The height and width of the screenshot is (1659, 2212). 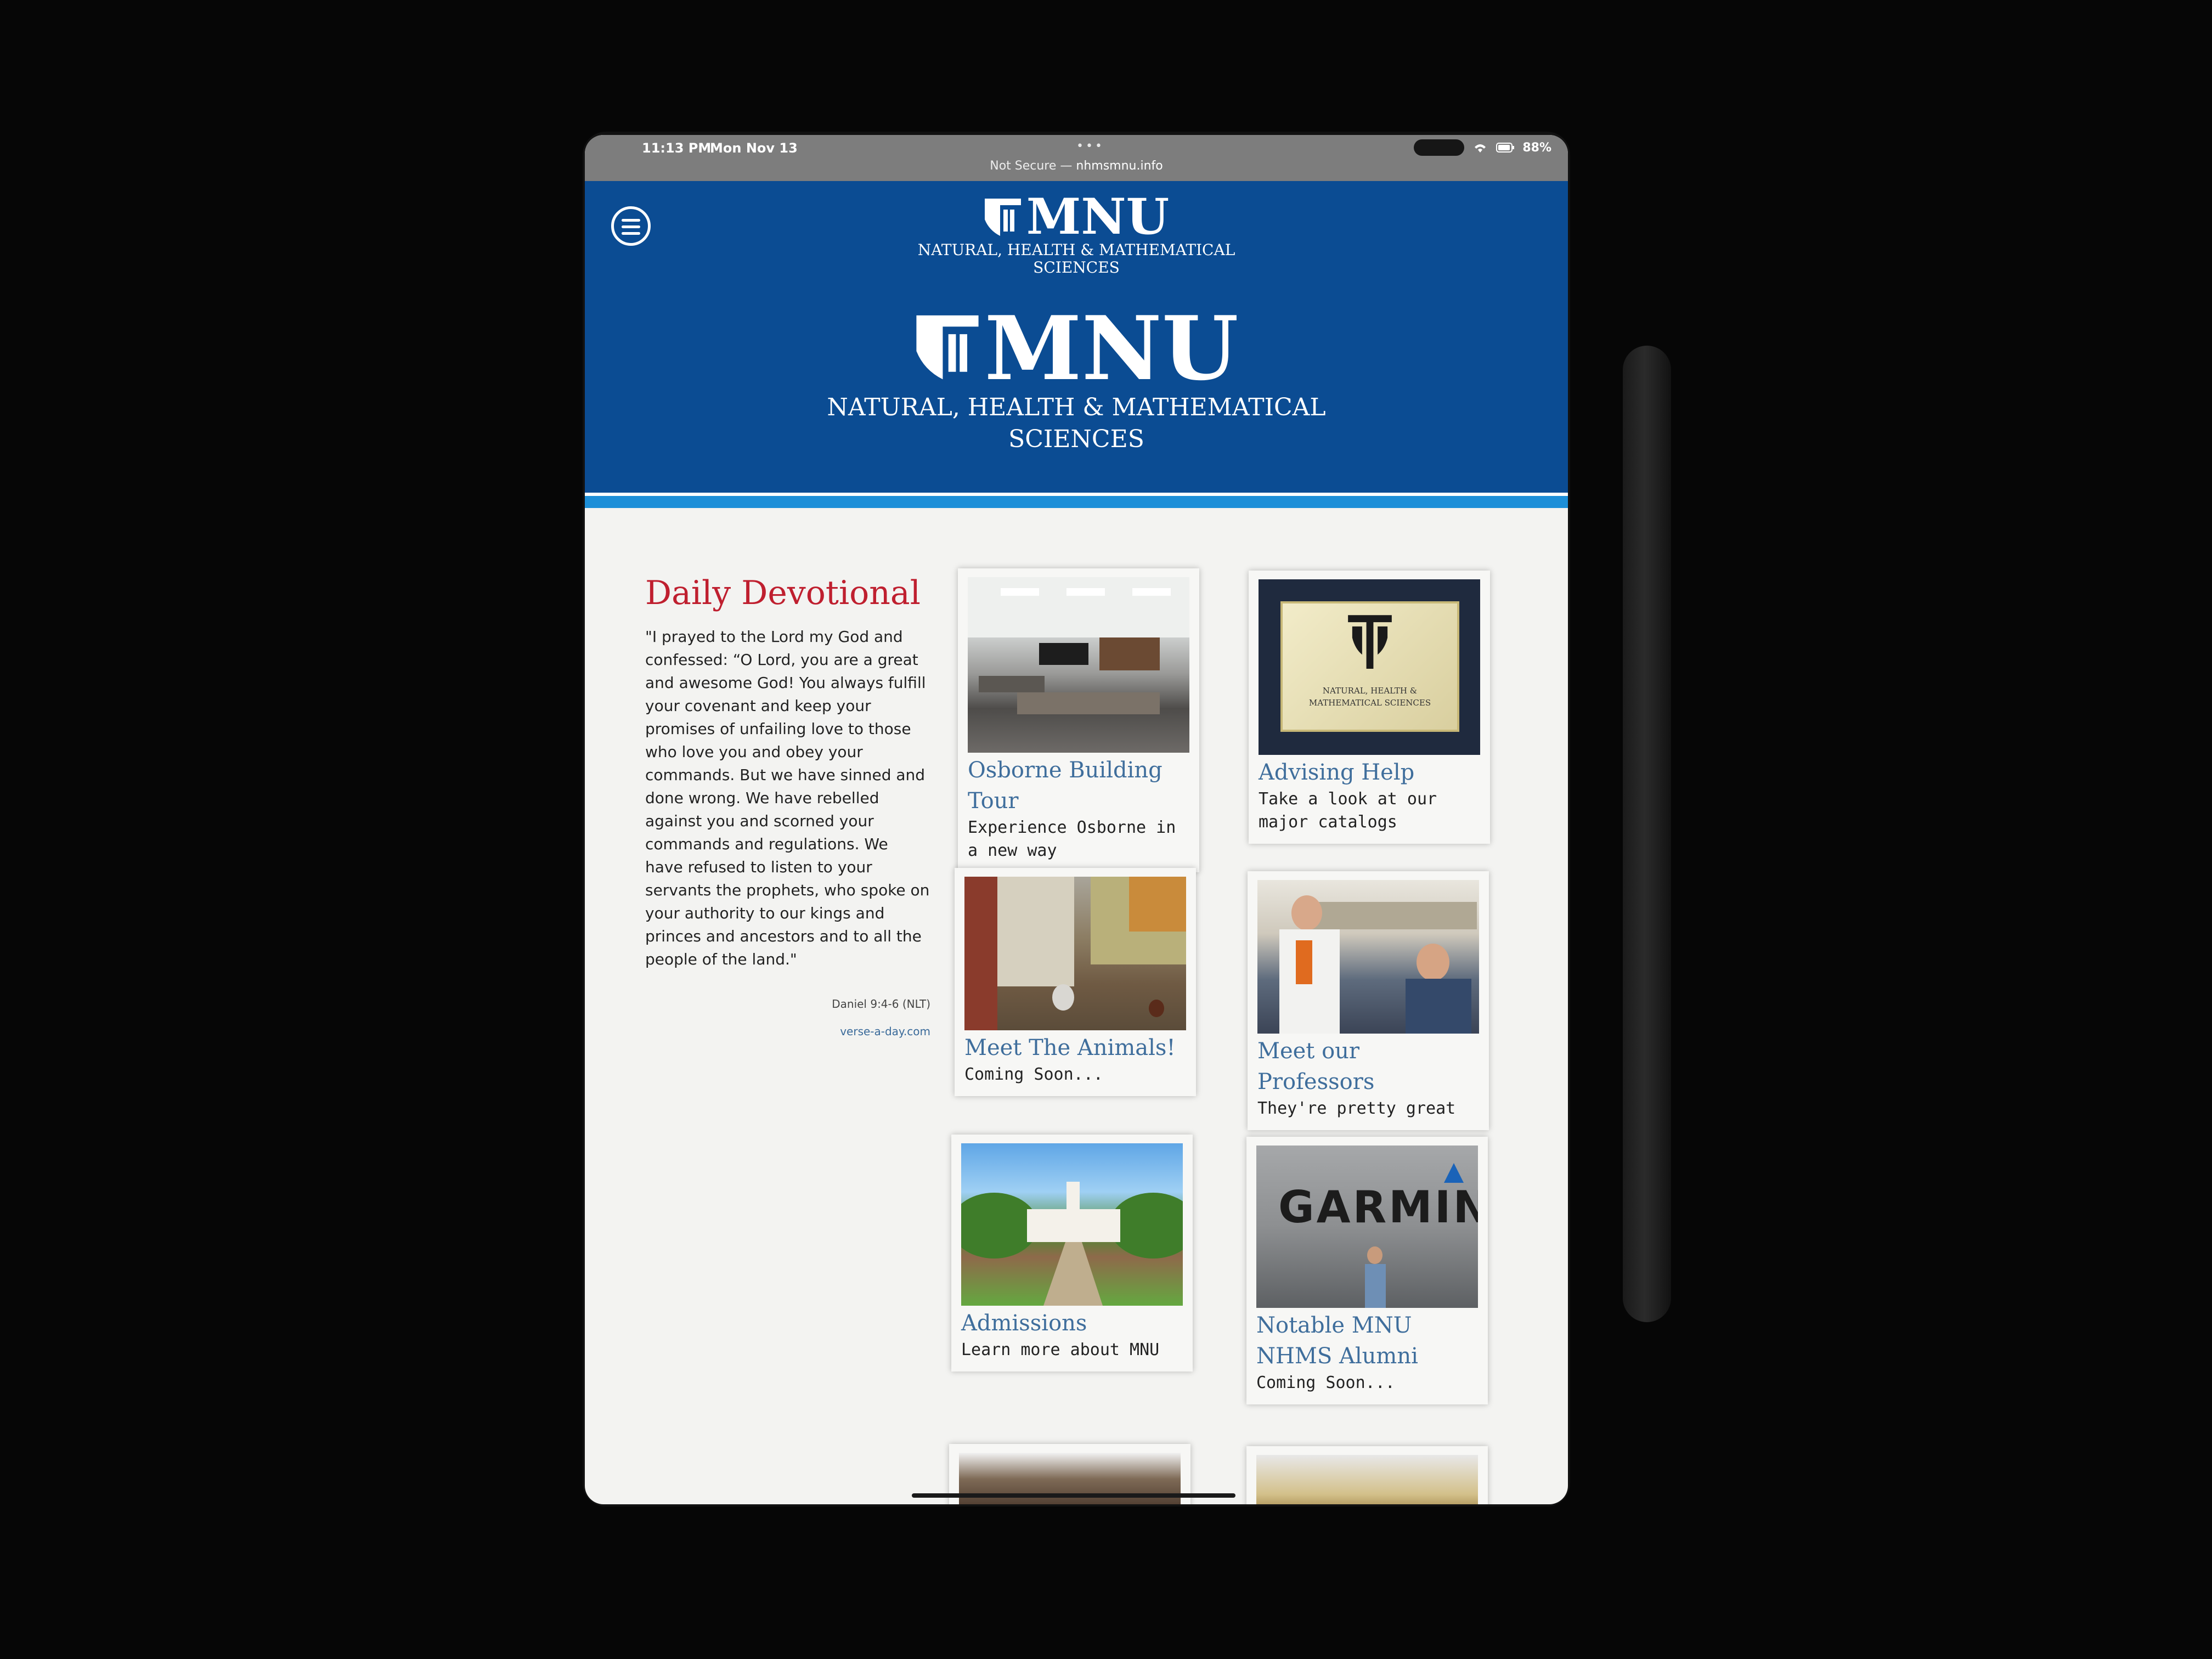 I want to click on professors-lab-photo, so click(x=1368, y=957).